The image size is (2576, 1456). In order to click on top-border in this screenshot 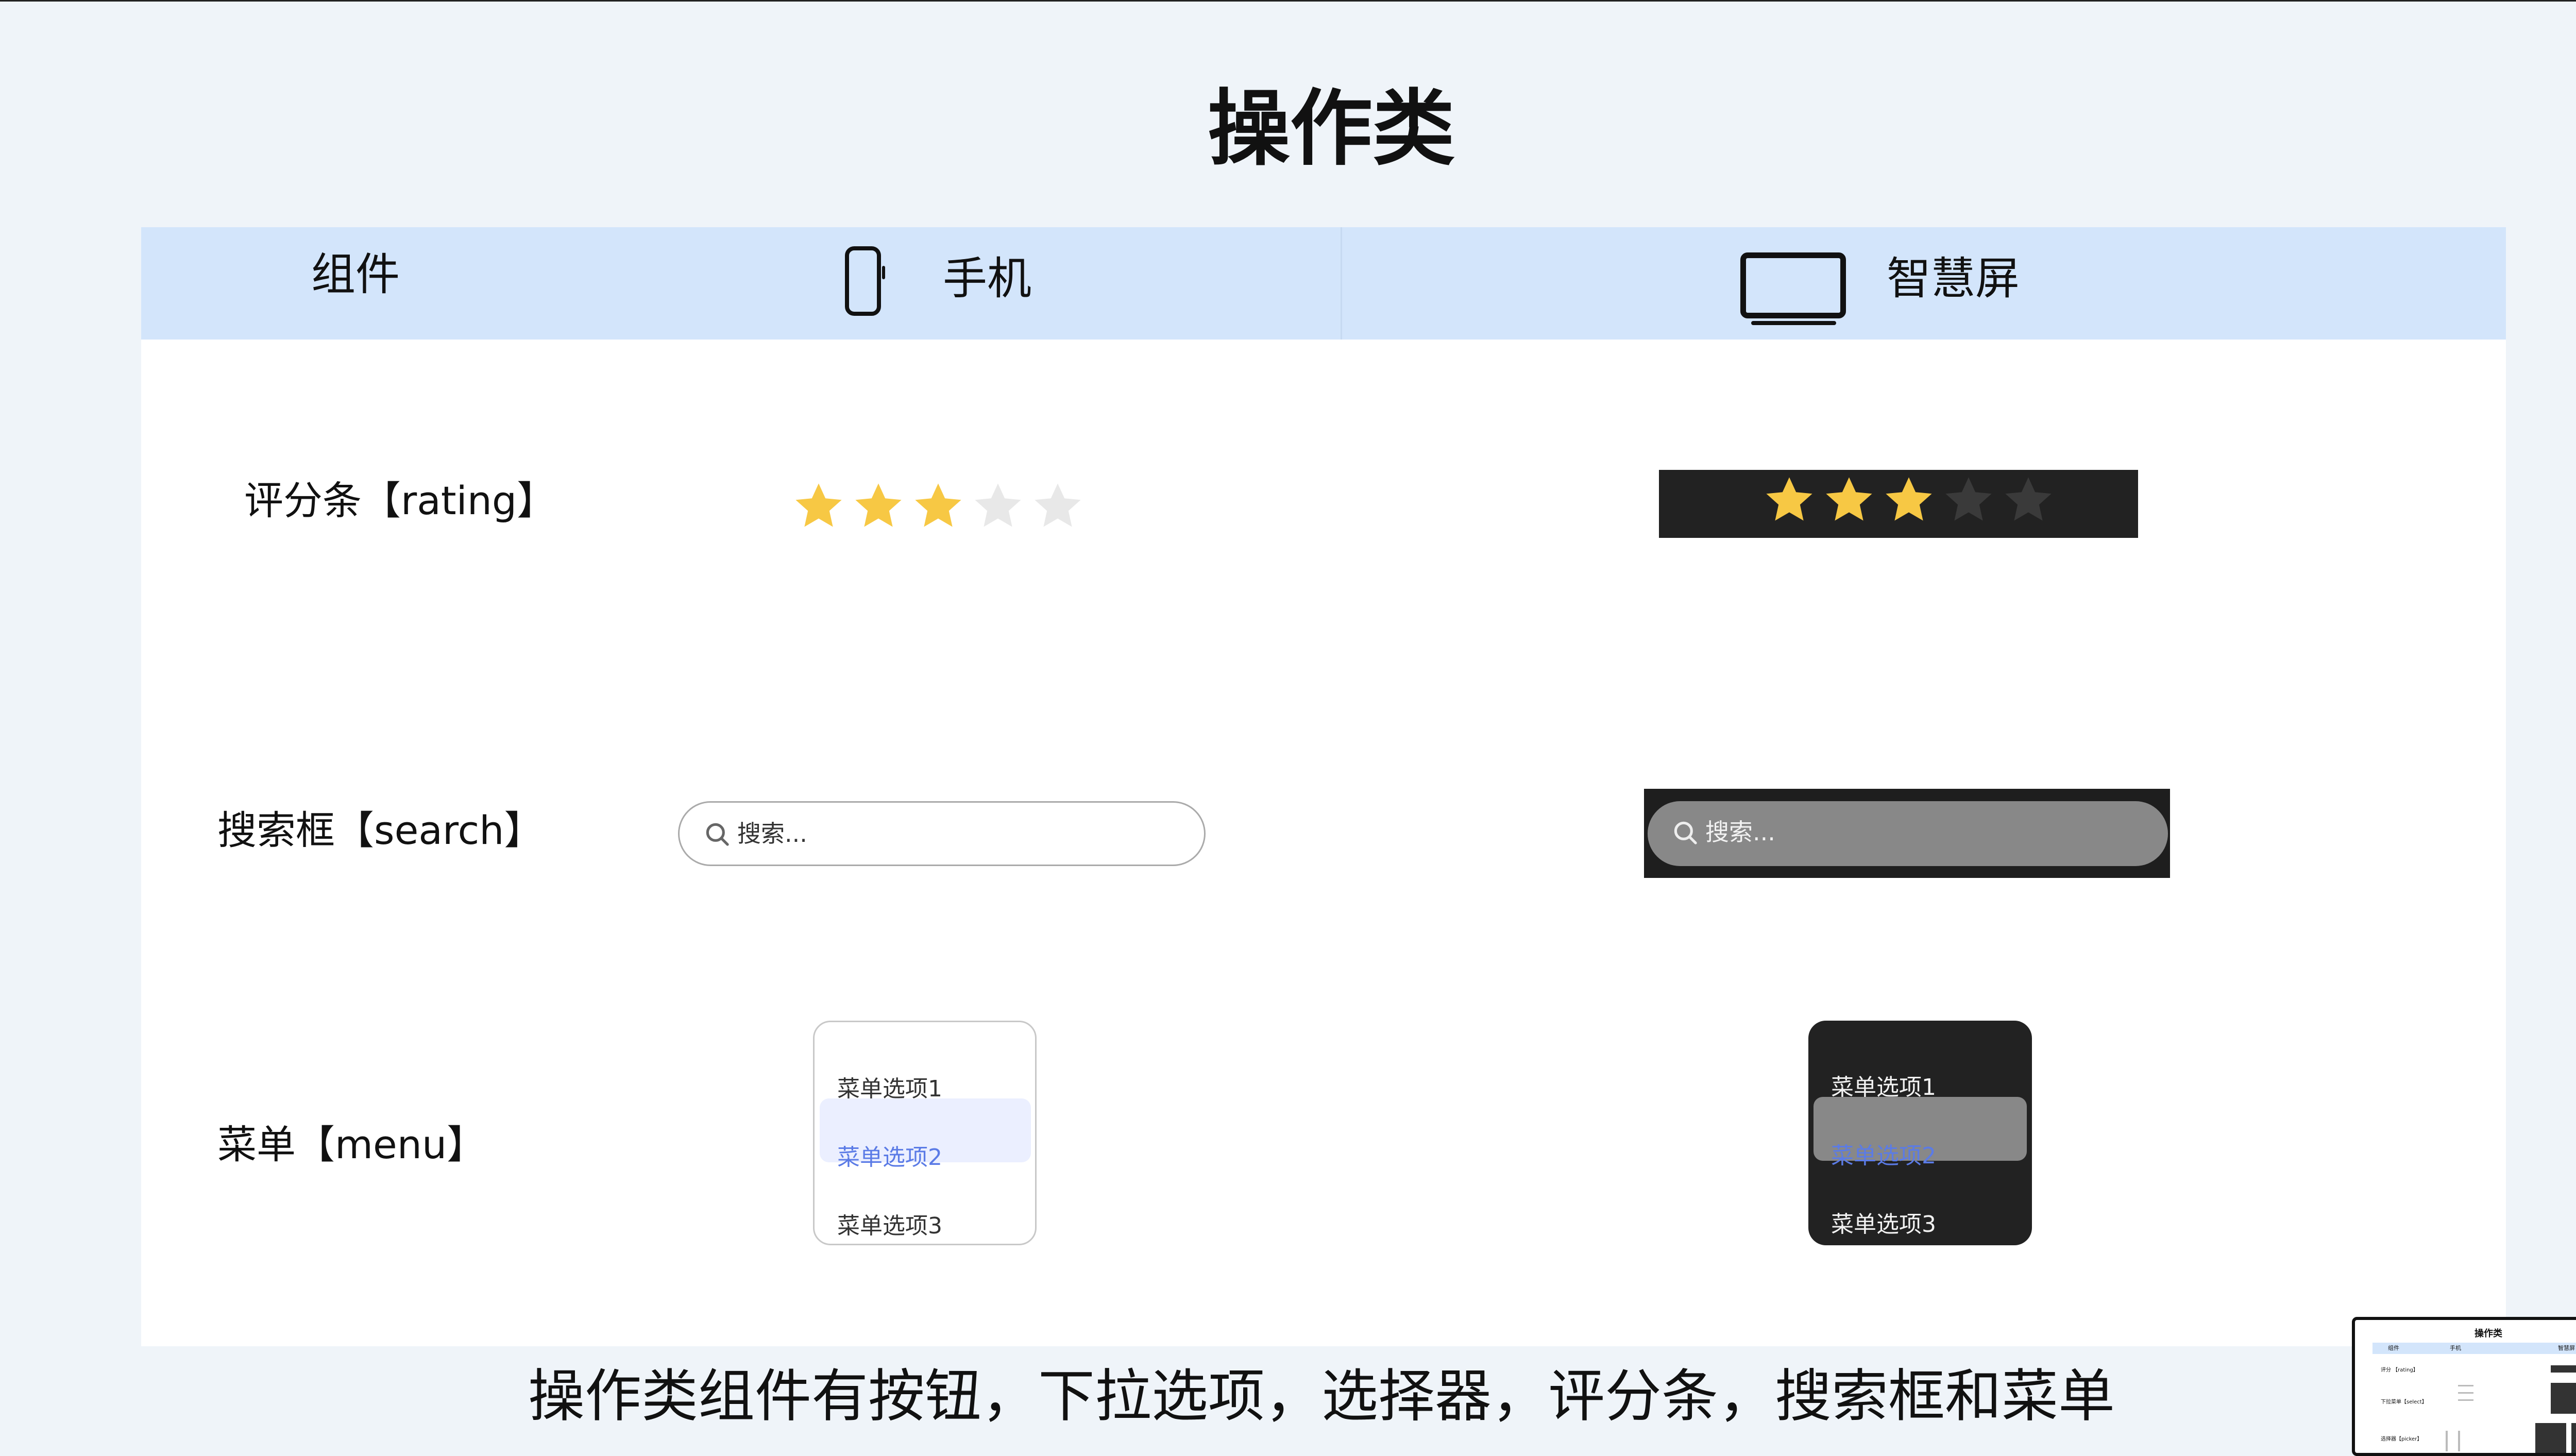, I will do `click(1288, 1)`.